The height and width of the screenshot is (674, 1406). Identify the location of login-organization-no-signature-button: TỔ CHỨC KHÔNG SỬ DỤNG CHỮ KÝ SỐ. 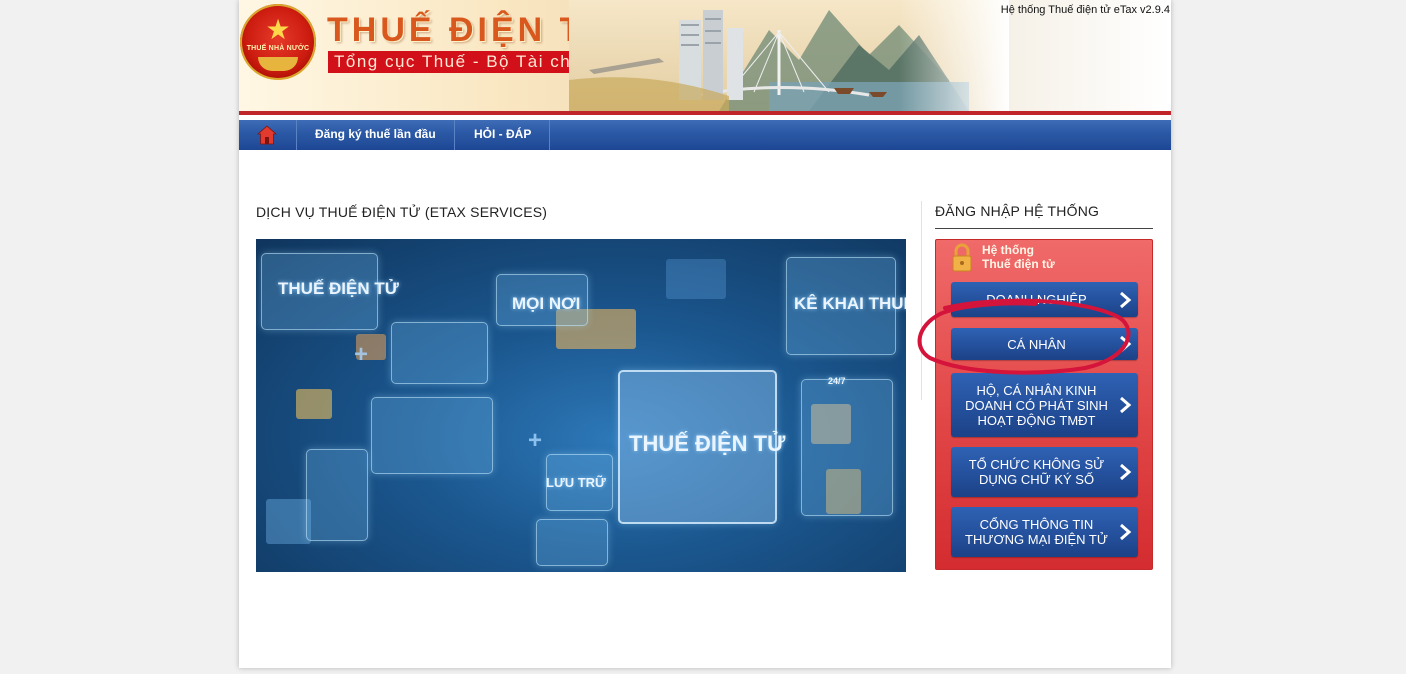
(1044, 472).